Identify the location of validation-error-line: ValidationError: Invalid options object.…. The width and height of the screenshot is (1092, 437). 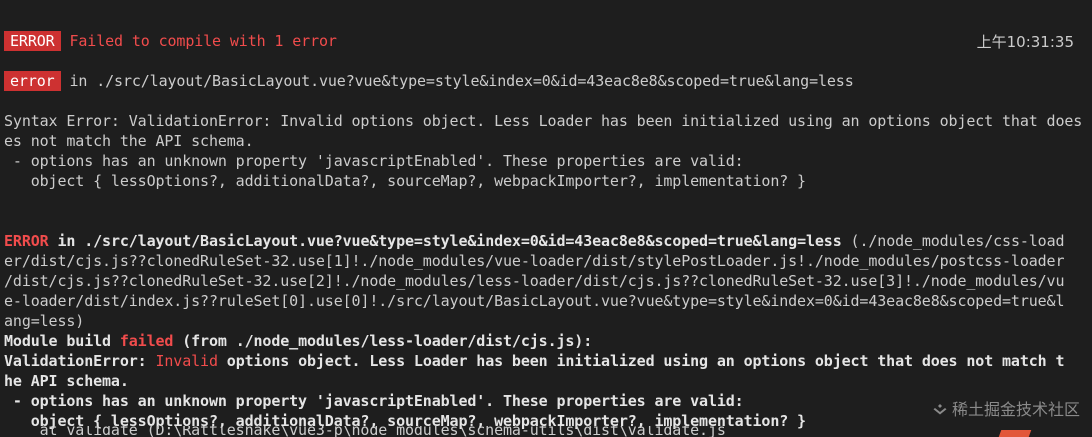
(547, 361).